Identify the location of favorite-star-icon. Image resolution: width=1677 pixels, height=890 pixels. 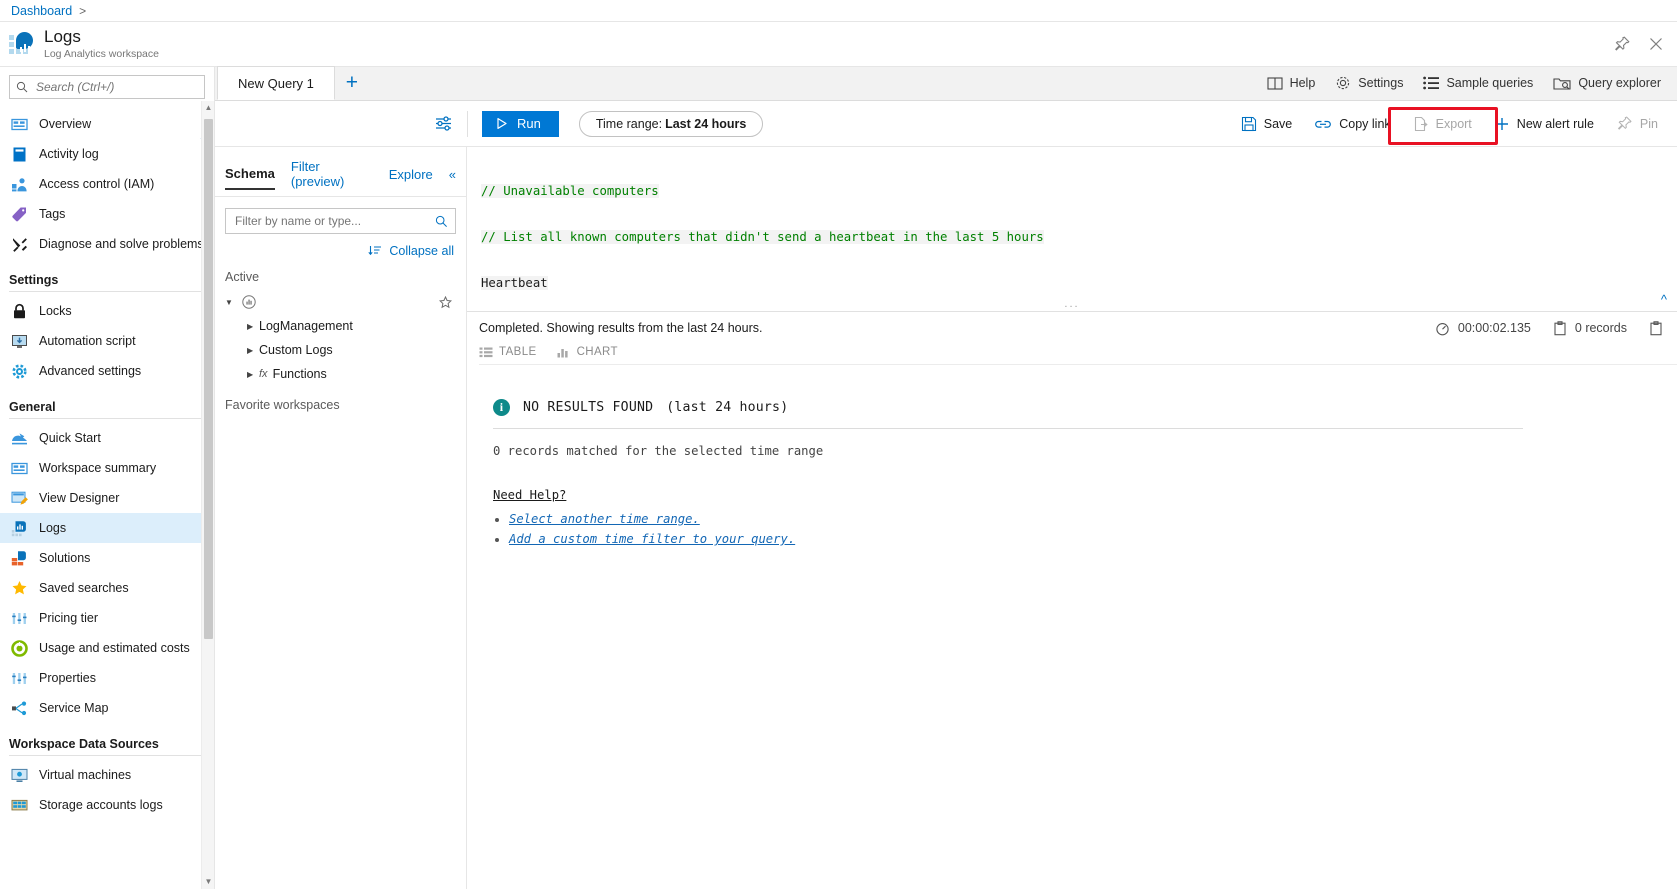
(445, 302).